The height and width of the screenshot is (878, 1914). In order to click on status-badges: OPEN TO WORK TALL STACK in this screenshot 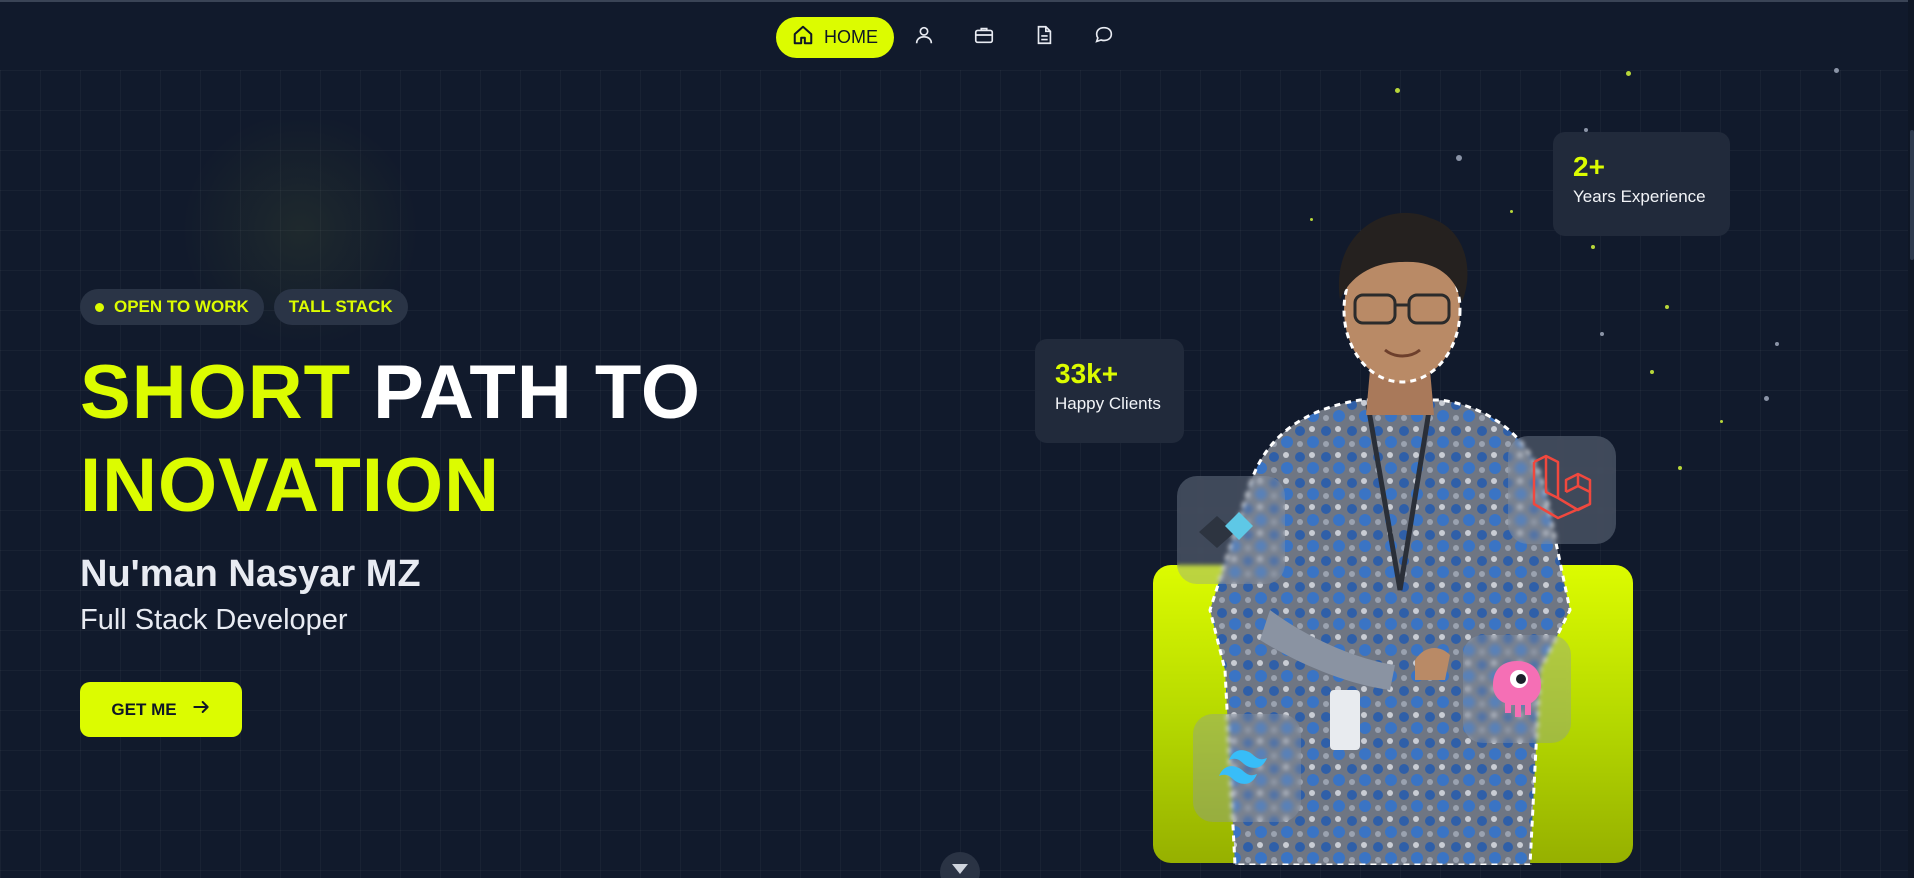, I will do `click(244, 307)`.